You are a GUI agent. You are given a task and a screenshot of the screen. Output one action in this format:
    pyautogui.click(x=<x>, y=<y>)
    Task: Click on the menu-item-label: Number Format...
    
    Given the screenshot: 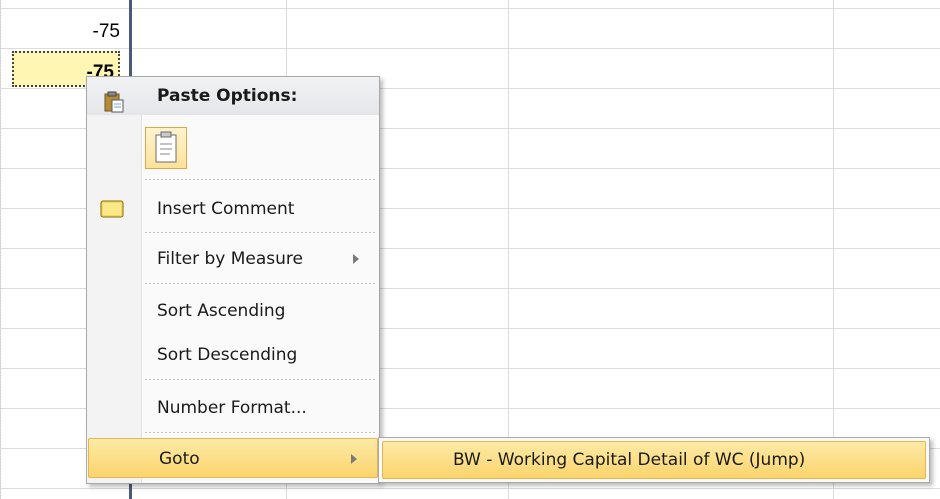 What is the action you would take?
    pyautogui.click(x=232, y=408)
    